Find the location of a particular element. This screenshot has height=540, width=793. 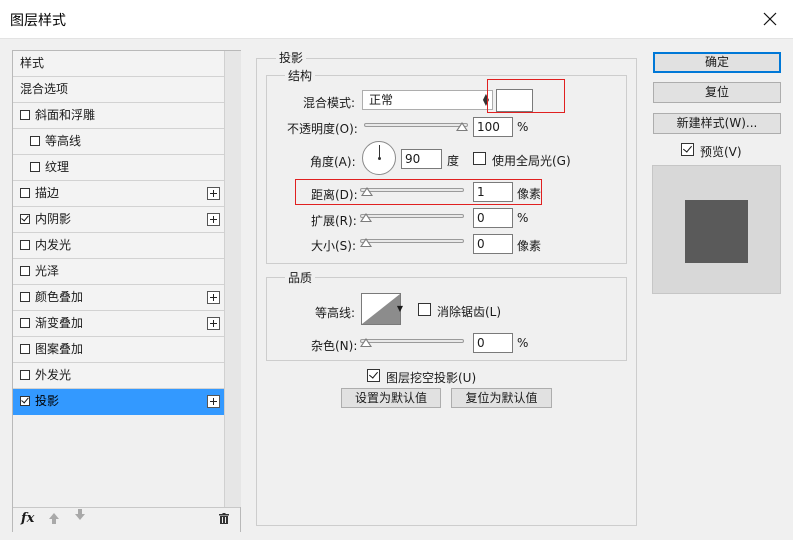

style-item-label: 光泽 is located at coordinates (47, 271).